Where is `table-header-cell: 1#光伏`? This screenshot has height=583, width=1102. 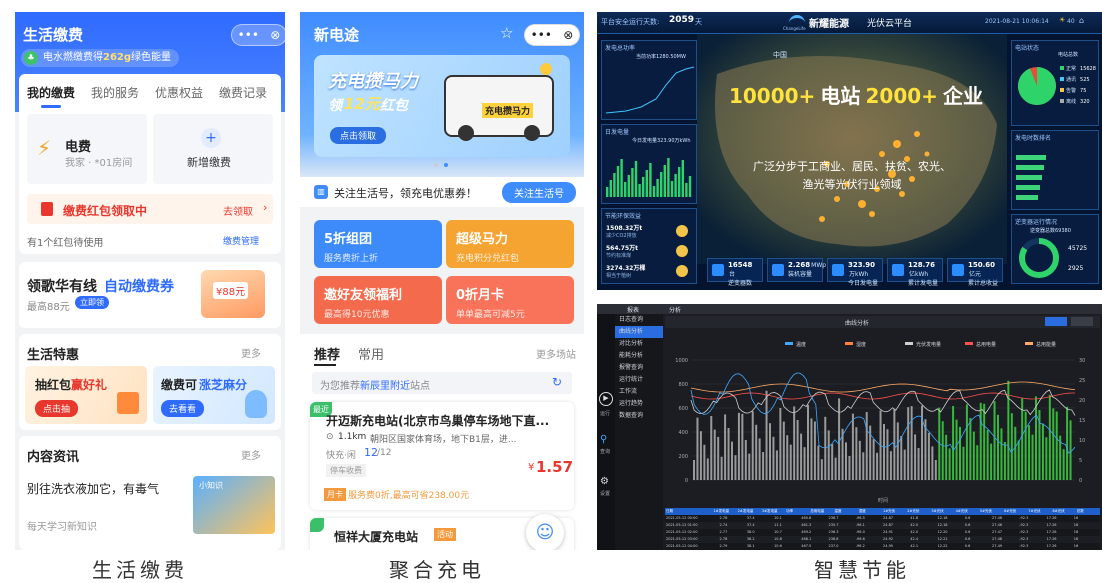 table-header-cell: 1#光伏 is located at coordinates (894, 511).